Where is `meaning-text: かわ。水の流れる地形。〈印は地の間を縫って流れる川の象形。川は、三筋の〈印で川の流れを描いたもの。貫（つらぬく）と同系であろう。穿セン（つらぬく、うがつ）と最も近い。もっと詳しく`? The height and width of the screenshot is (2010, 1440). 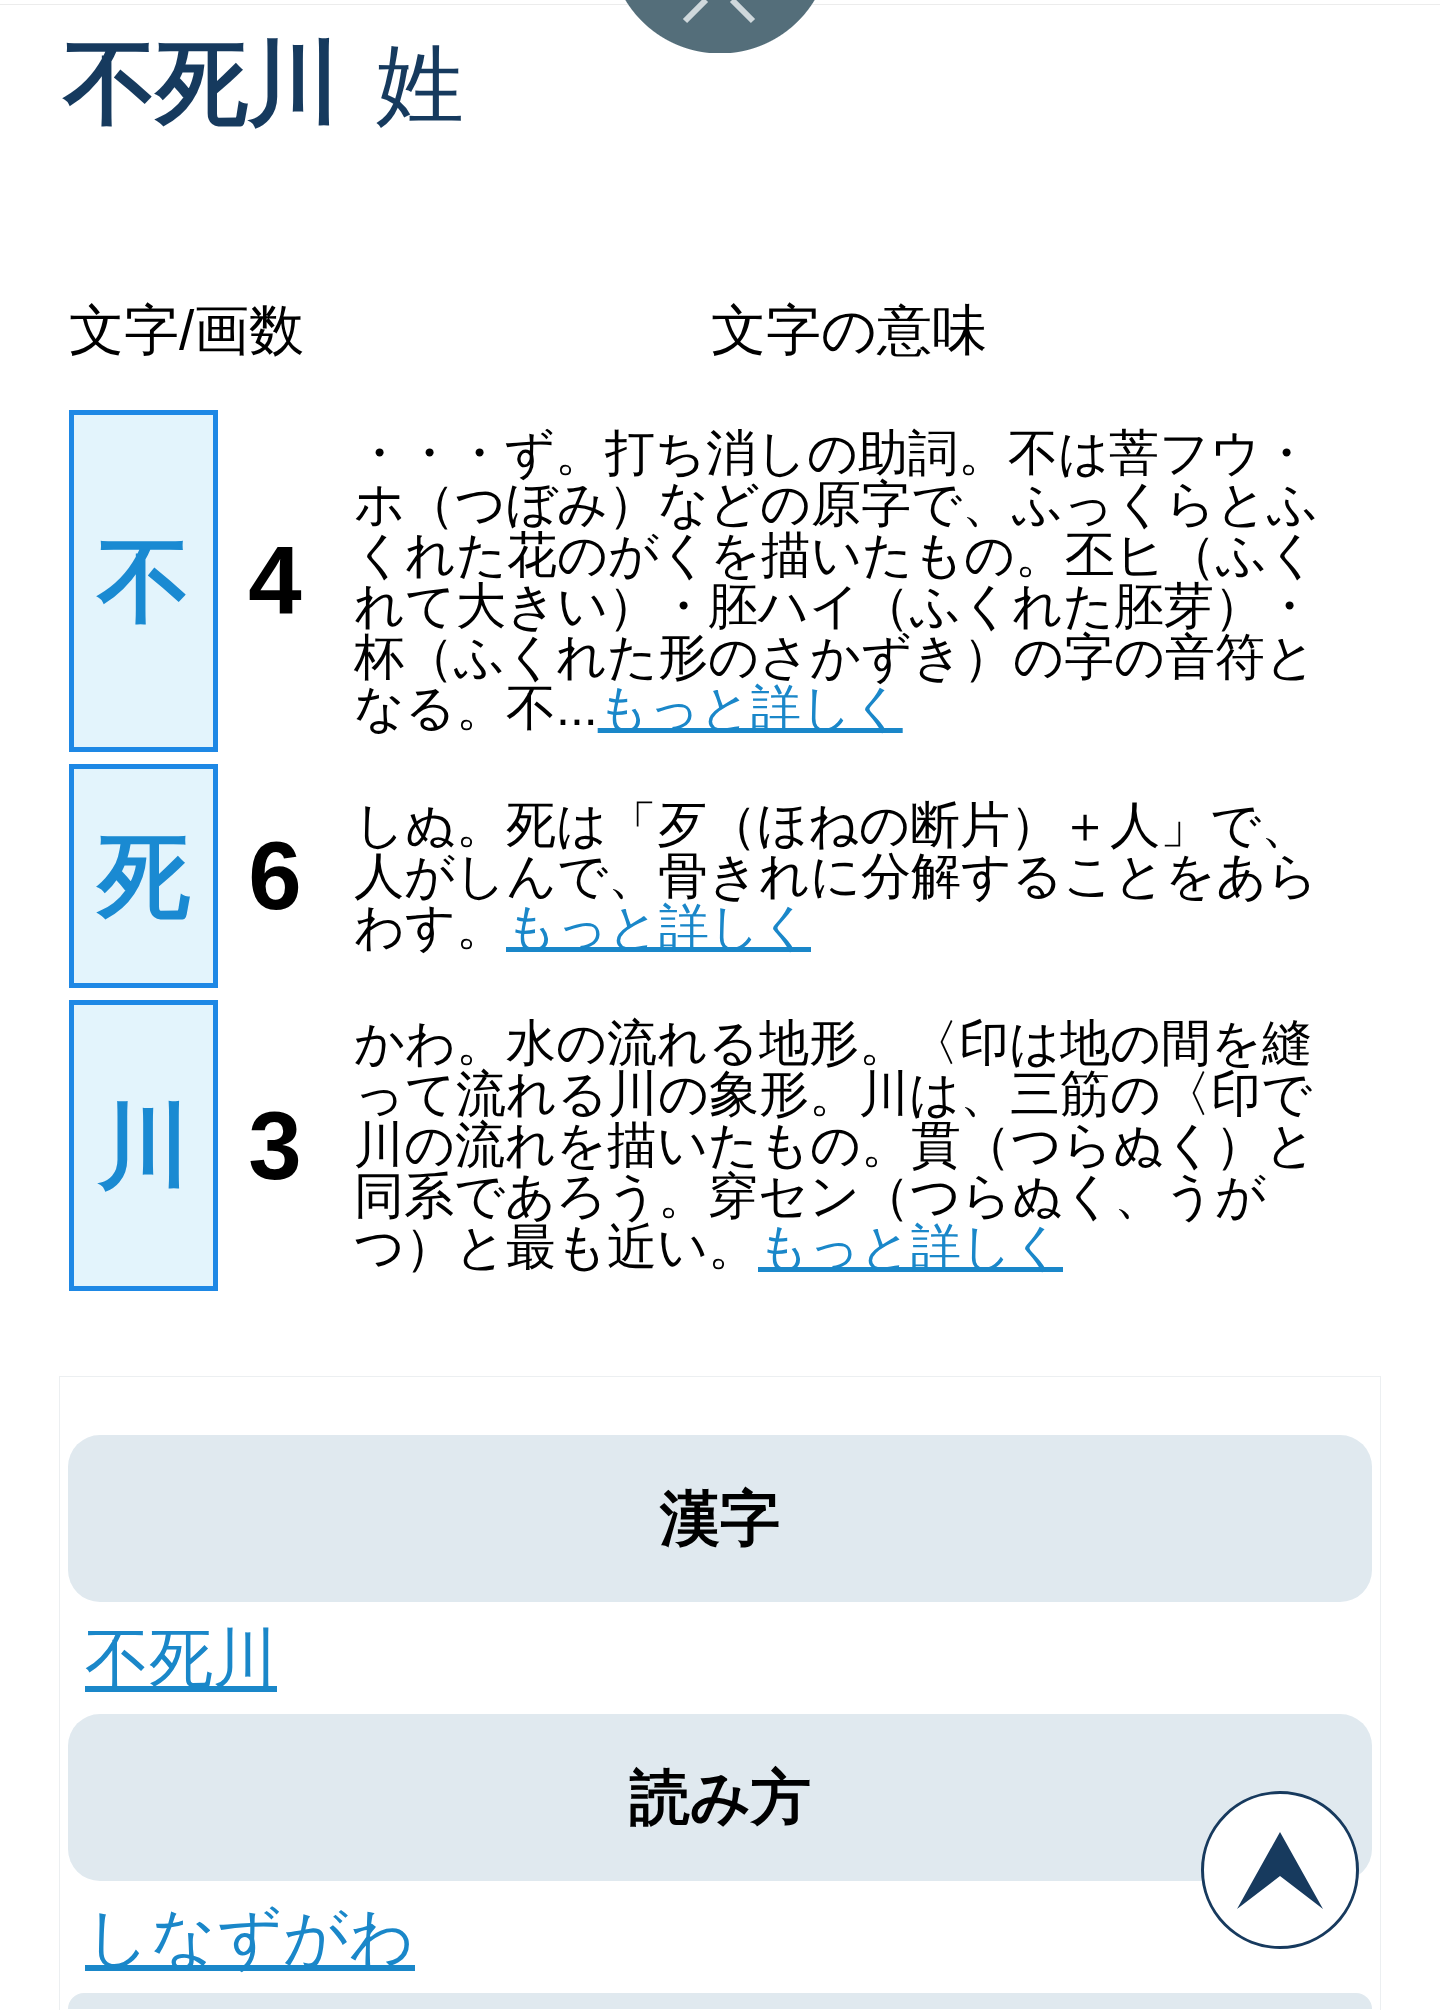 meaning-text: かわ。水の流れる地形。〈印は地の間を縫って流れる川の象形。川は、三筋の〈印で川の流れを描いたもの。貫（つらぬく）と同系であろう。穿セン（つらぬく、うがつ）と最も近い。もっと詳しく is located at coordinates (835, 1146).